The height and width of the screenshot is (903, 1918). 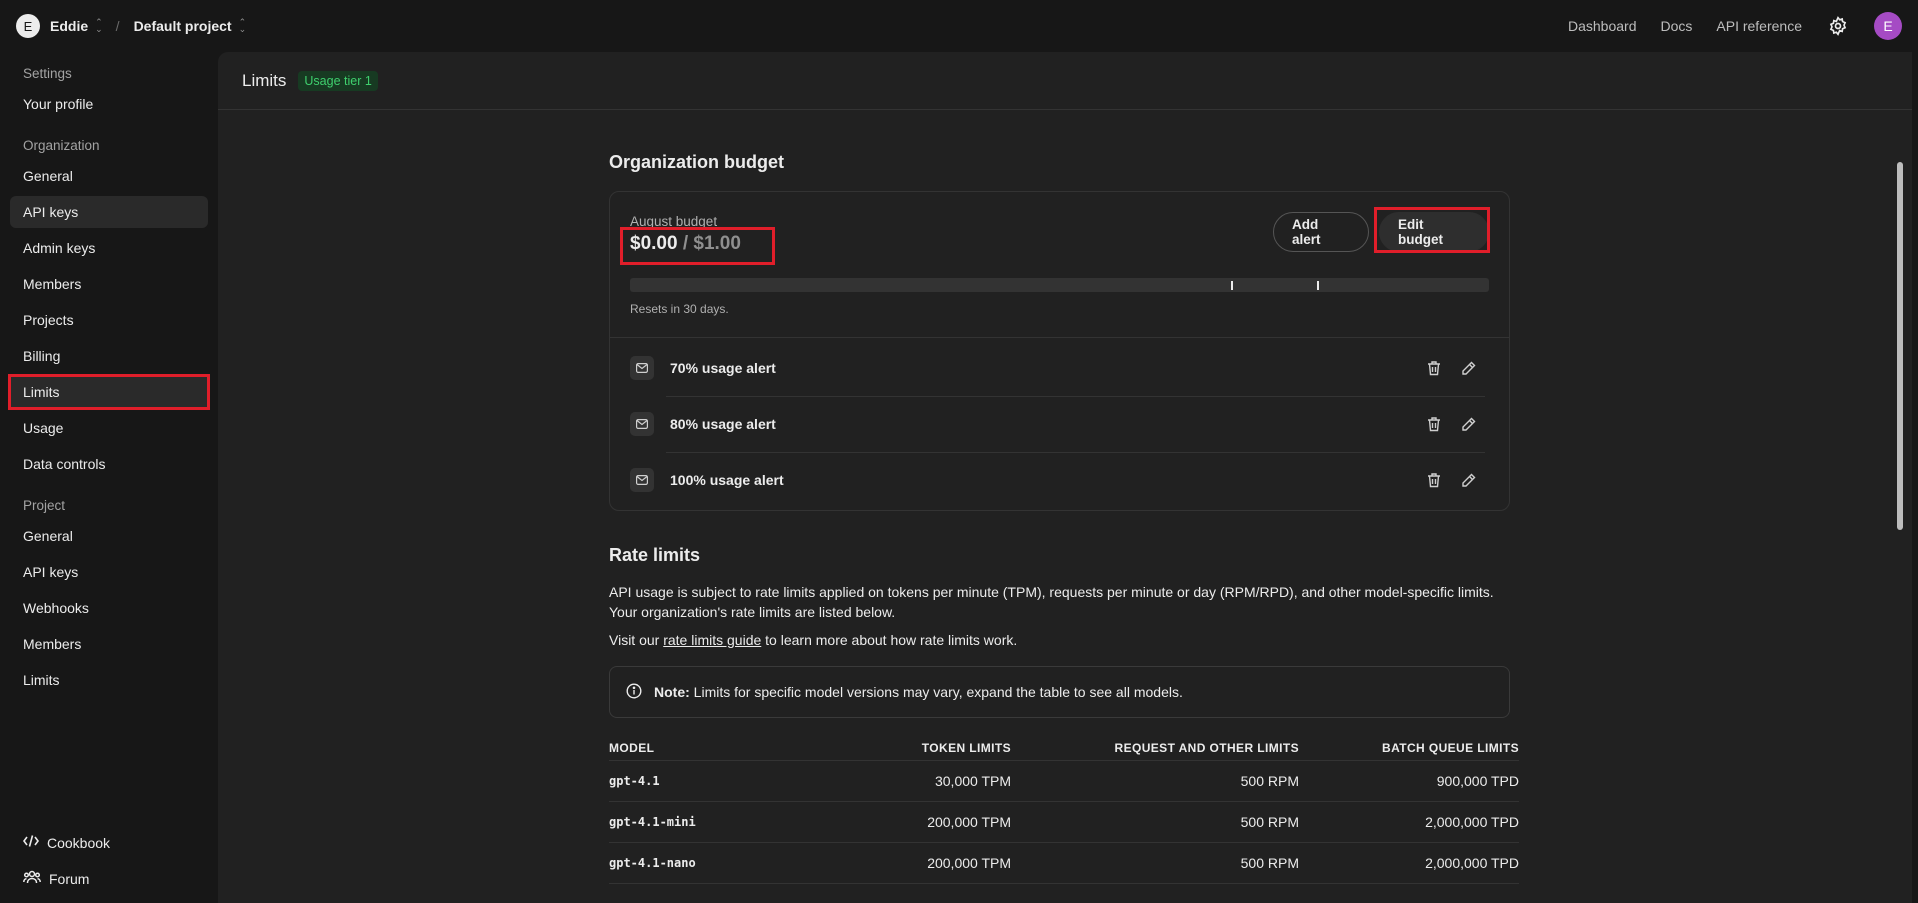 What do you see at coordinates (109, 212) in the screenshot?
I see `sidebar-item-org-api-keys: API keys` at bounding box center [109, 212].